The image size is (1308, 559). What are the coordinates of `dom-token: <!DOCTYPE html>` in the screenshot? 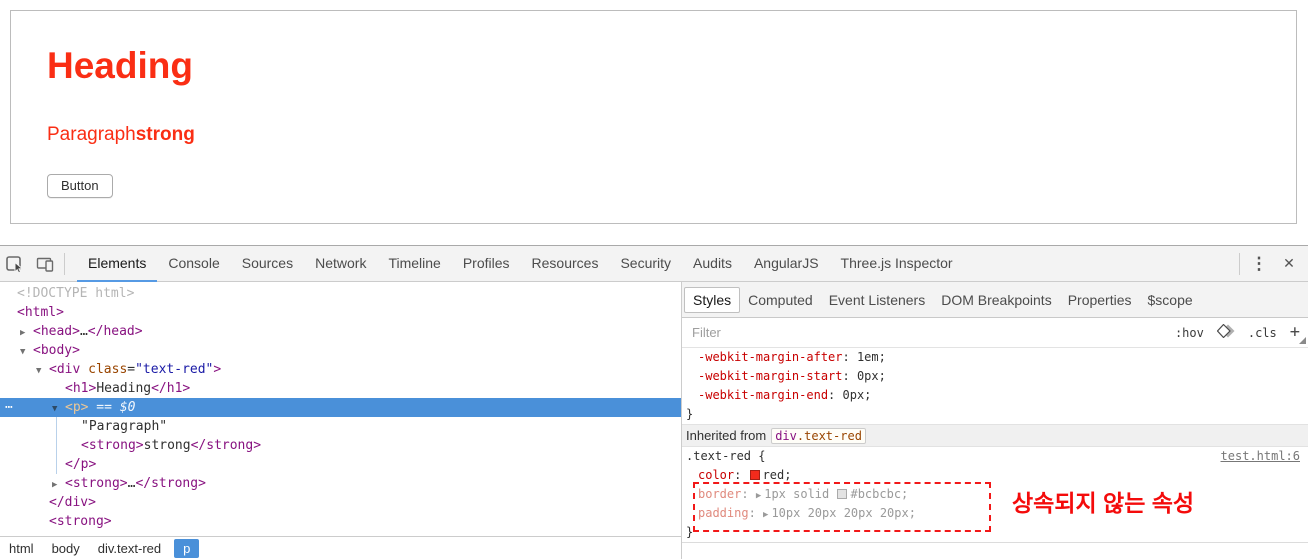 It's located at (76, 293).